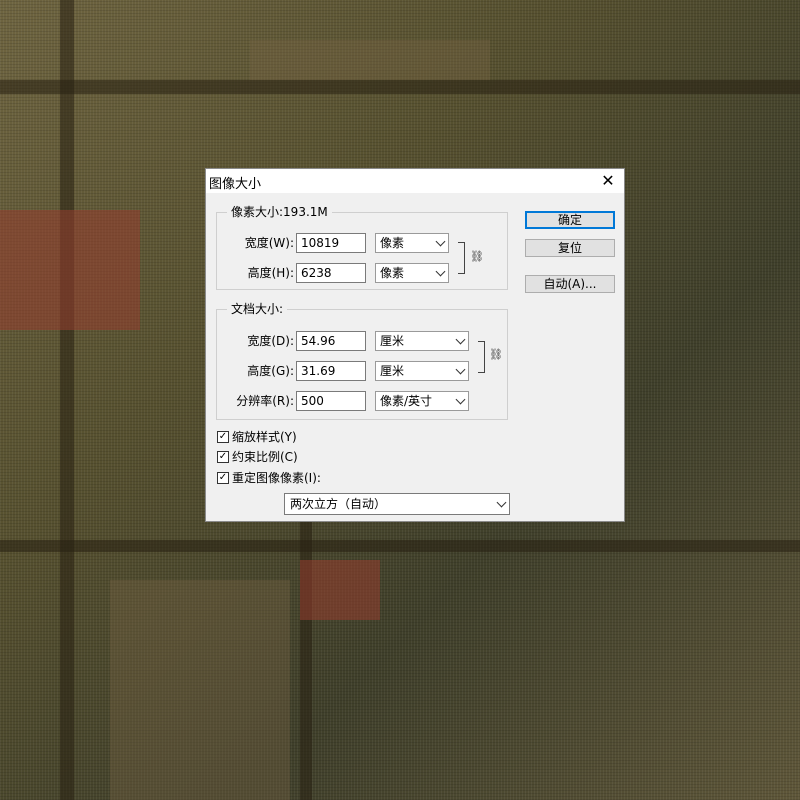 The image size is (800, 800). I want to click on pixel-link-bracket, so click(461, 258).